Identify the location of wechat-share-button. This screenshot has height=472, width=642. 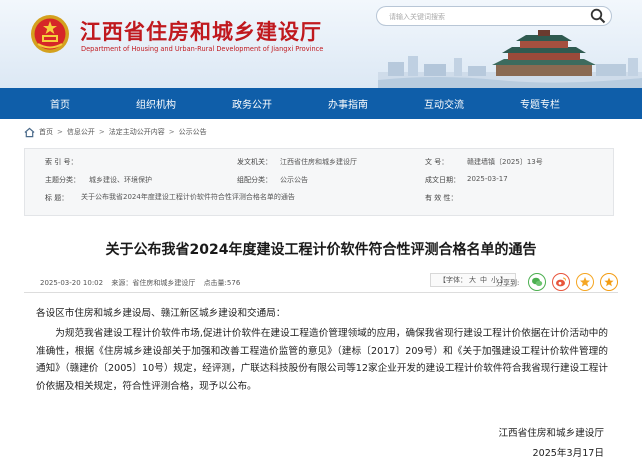
(537, 282).